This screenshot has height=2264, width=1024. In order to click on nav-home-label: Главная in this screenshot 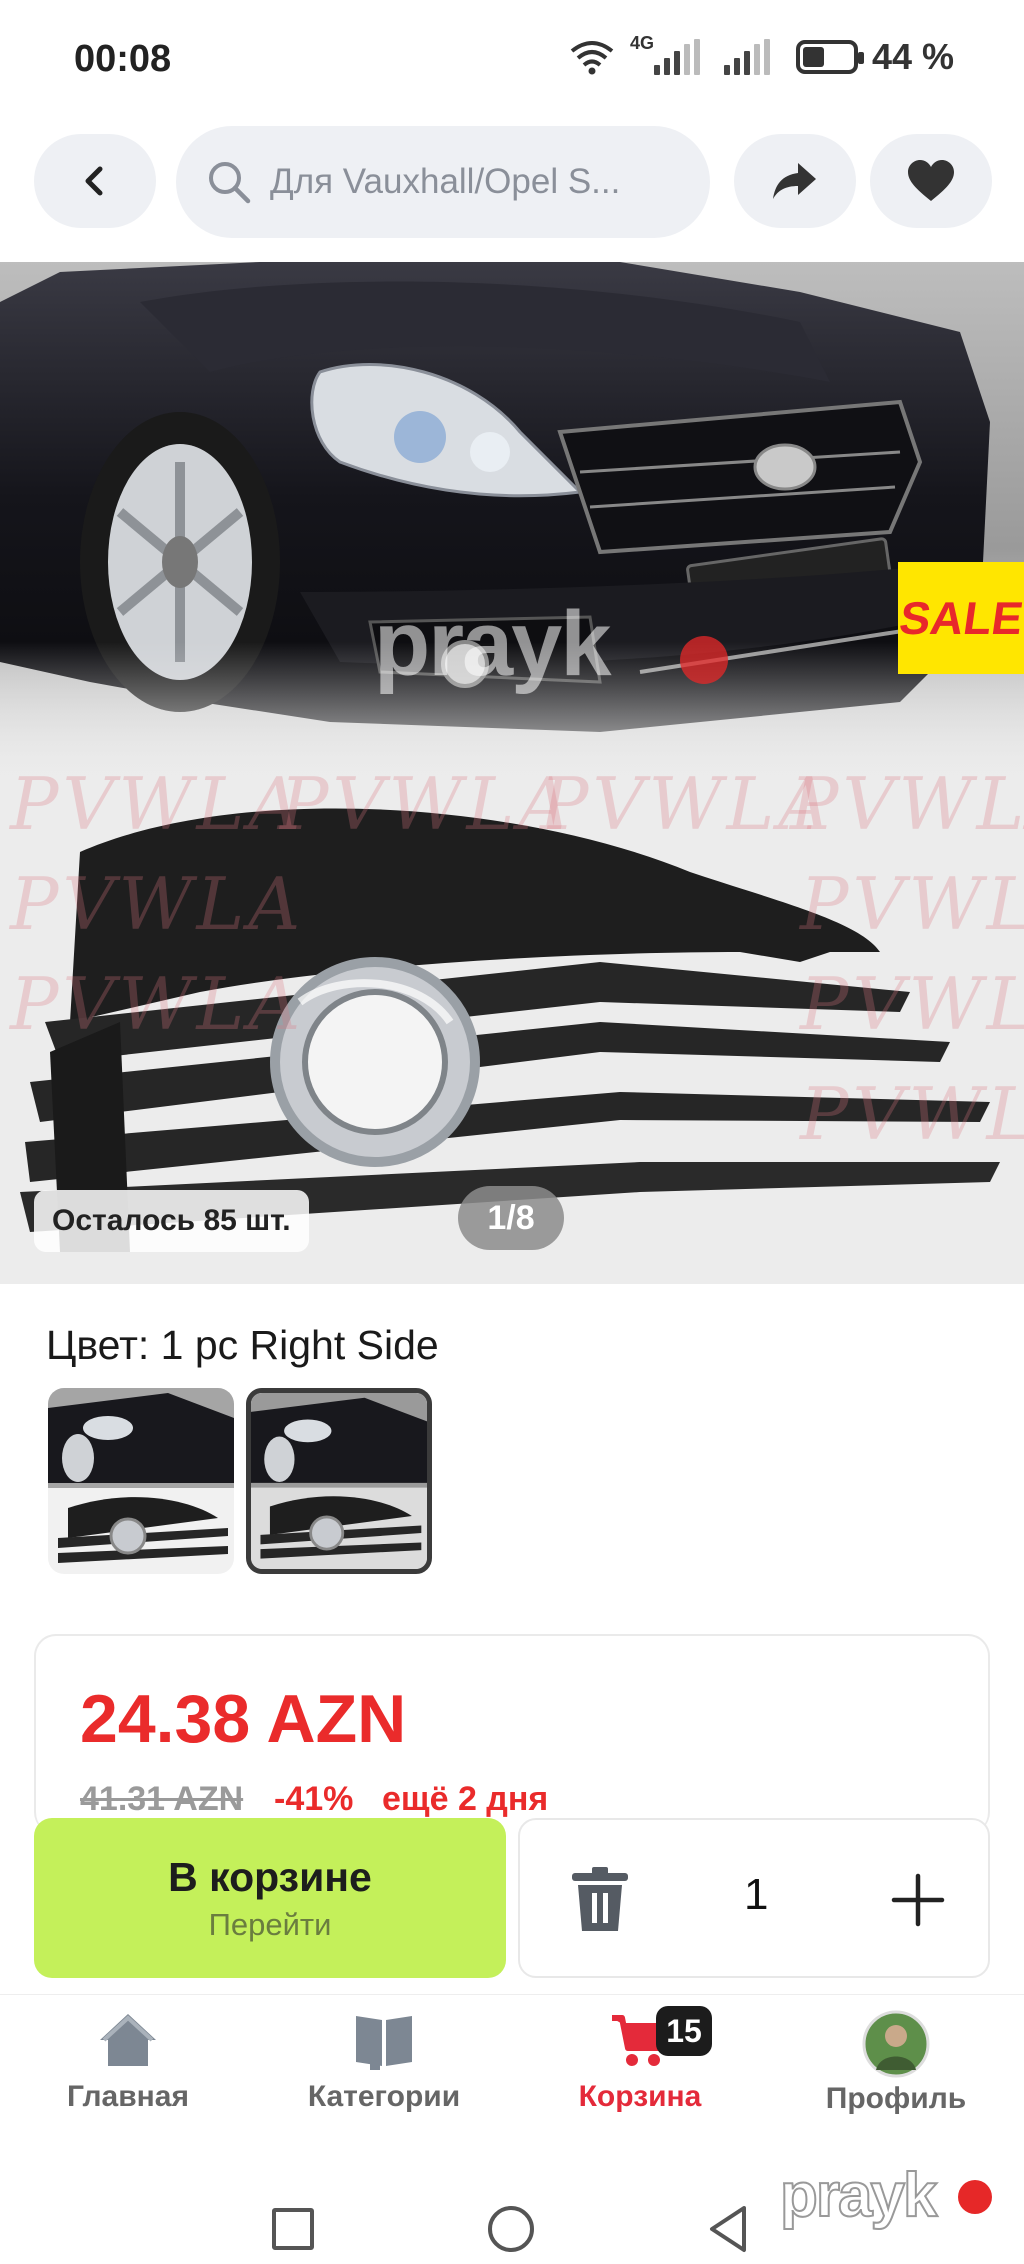, I will do `click(127, 2096)`.